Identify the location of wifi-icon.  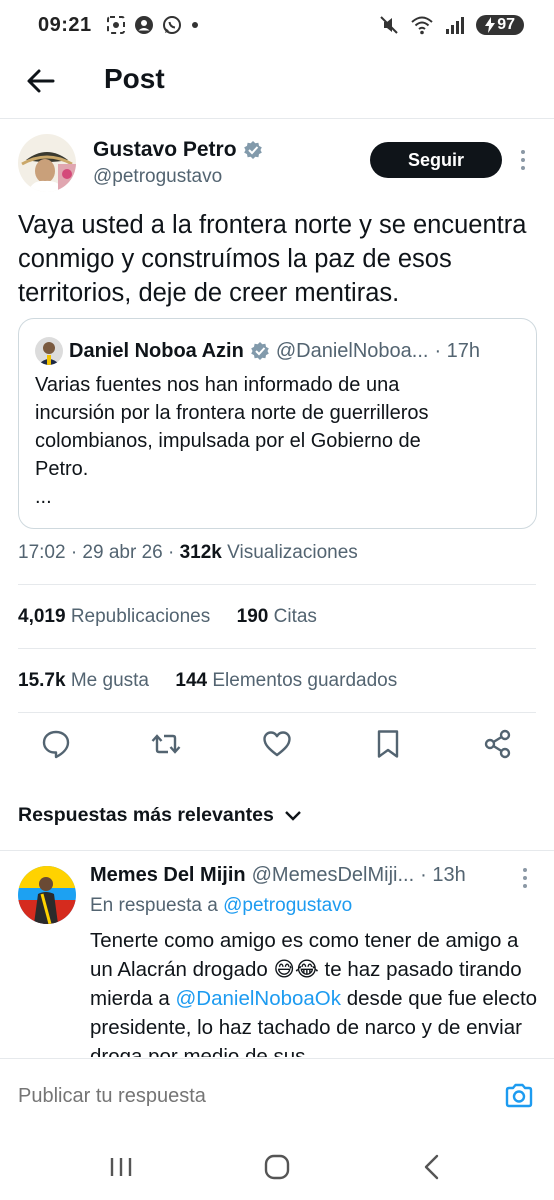
(422, 25).